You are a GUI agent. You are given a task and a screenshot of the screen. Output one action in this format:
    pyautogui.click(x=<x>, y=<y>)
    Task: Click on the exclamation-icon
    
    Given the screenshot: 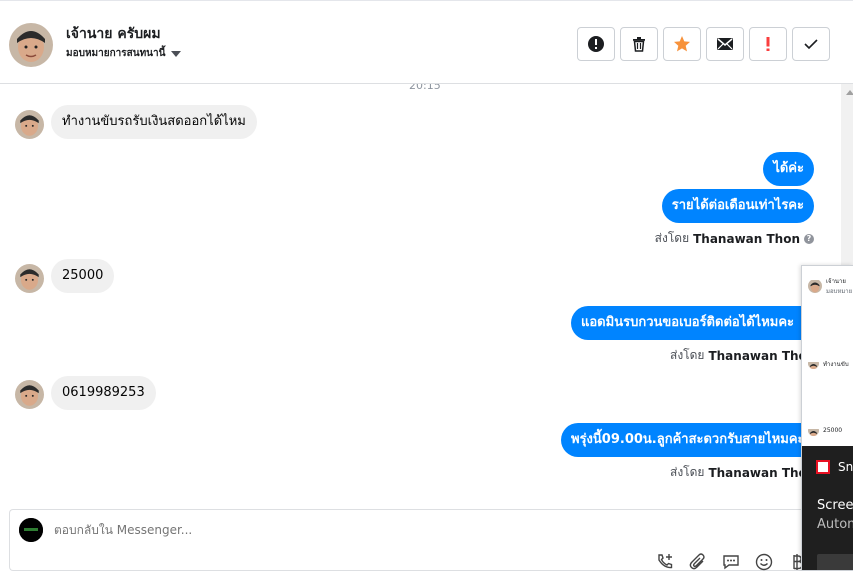 What is the action you would take?
    pyautogui.click(x=768, y=44)
    